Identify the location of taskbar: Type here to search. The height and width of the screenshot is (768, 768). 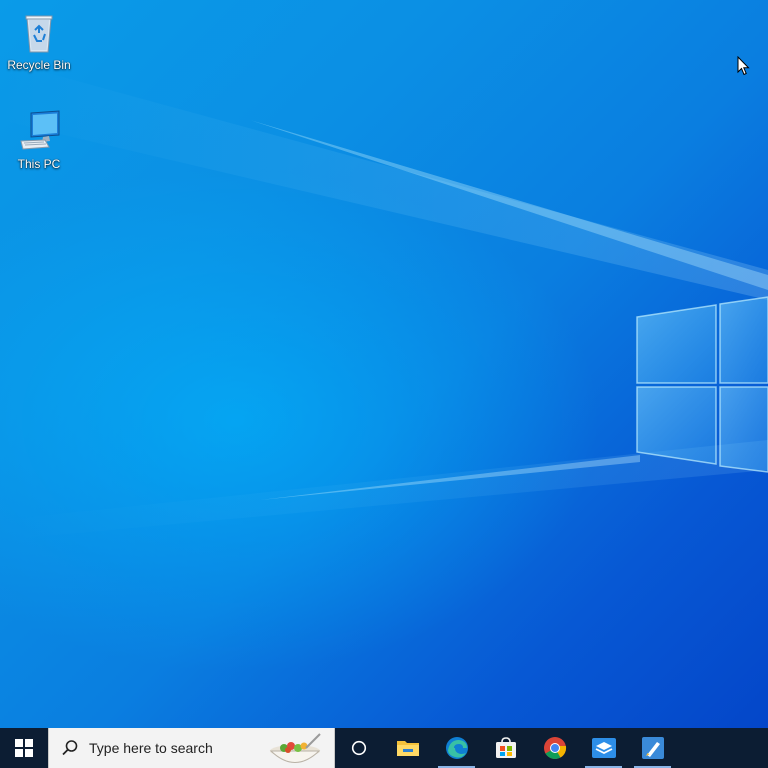
(384, 748).